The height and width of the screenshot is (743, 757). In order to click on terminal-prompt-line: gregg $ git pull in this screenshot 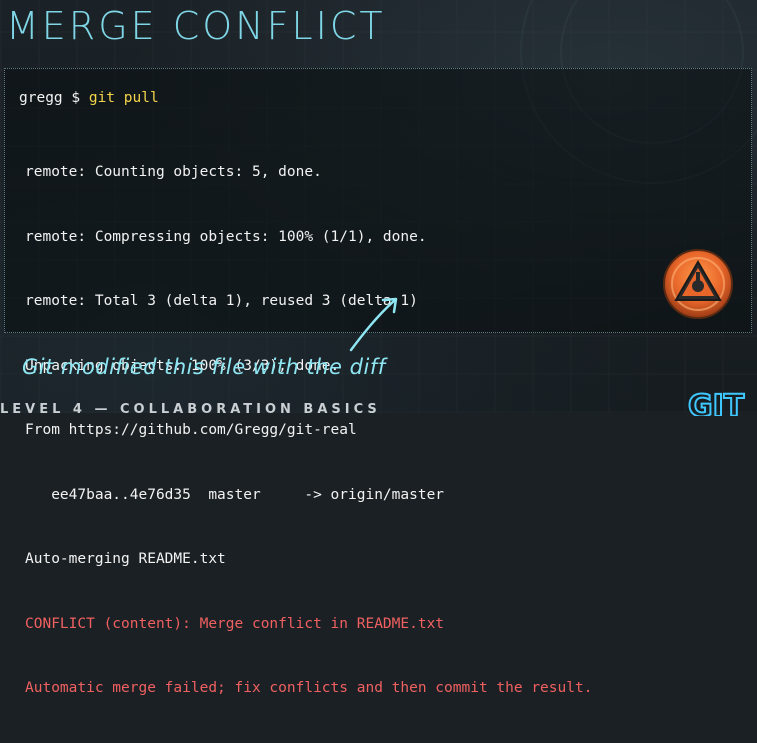, I will do `click(89, 98)`.